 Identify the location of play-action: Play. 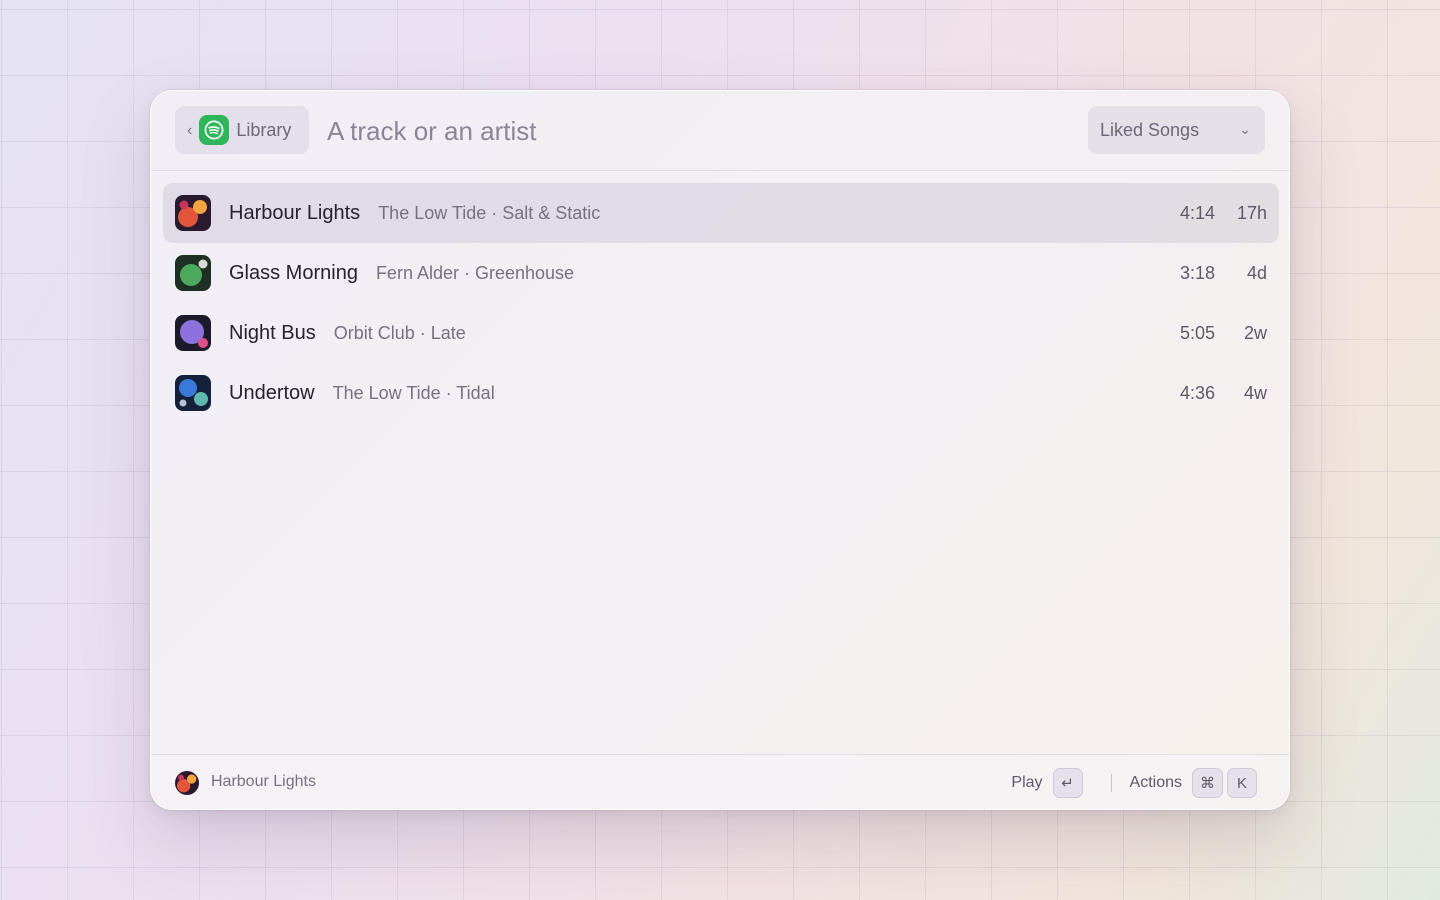
(1026, 783).